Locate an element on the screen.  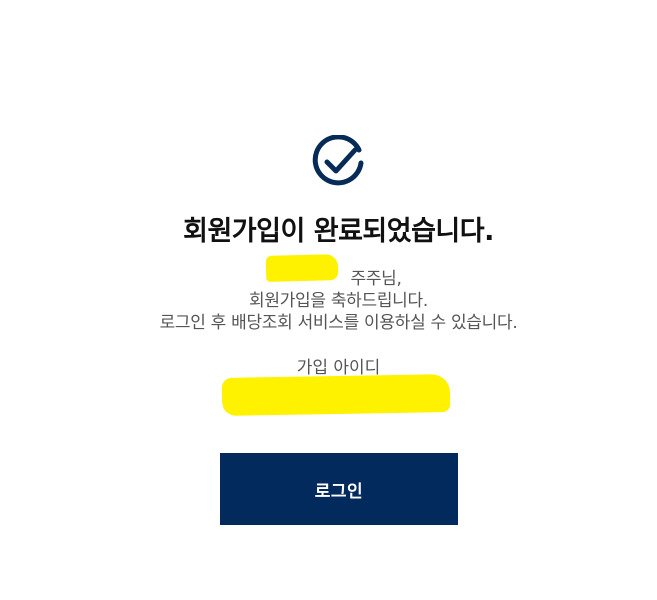
congrats-line: 회원가입을 축하드립니다. is located at coordinates (338, 301).